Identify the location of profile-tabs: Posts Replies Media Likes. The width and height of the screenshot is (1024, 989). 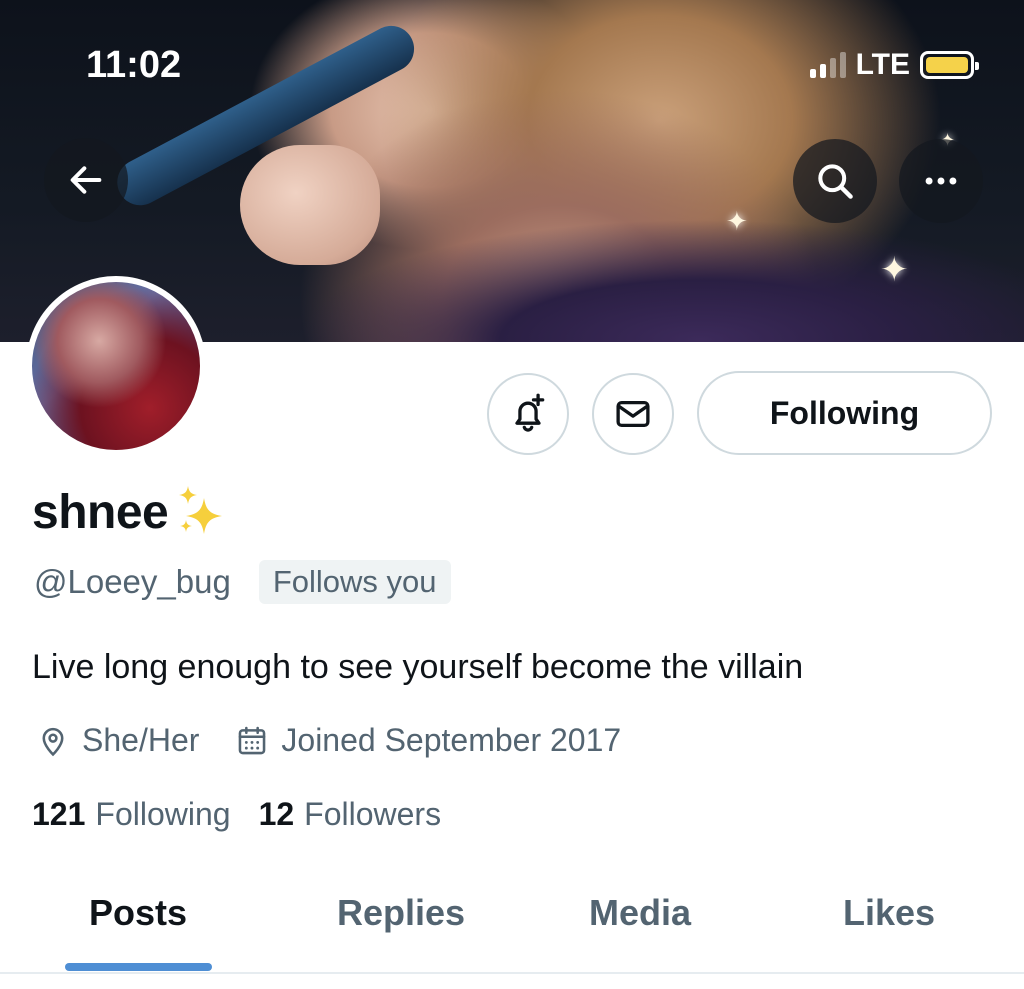
(512, 922).